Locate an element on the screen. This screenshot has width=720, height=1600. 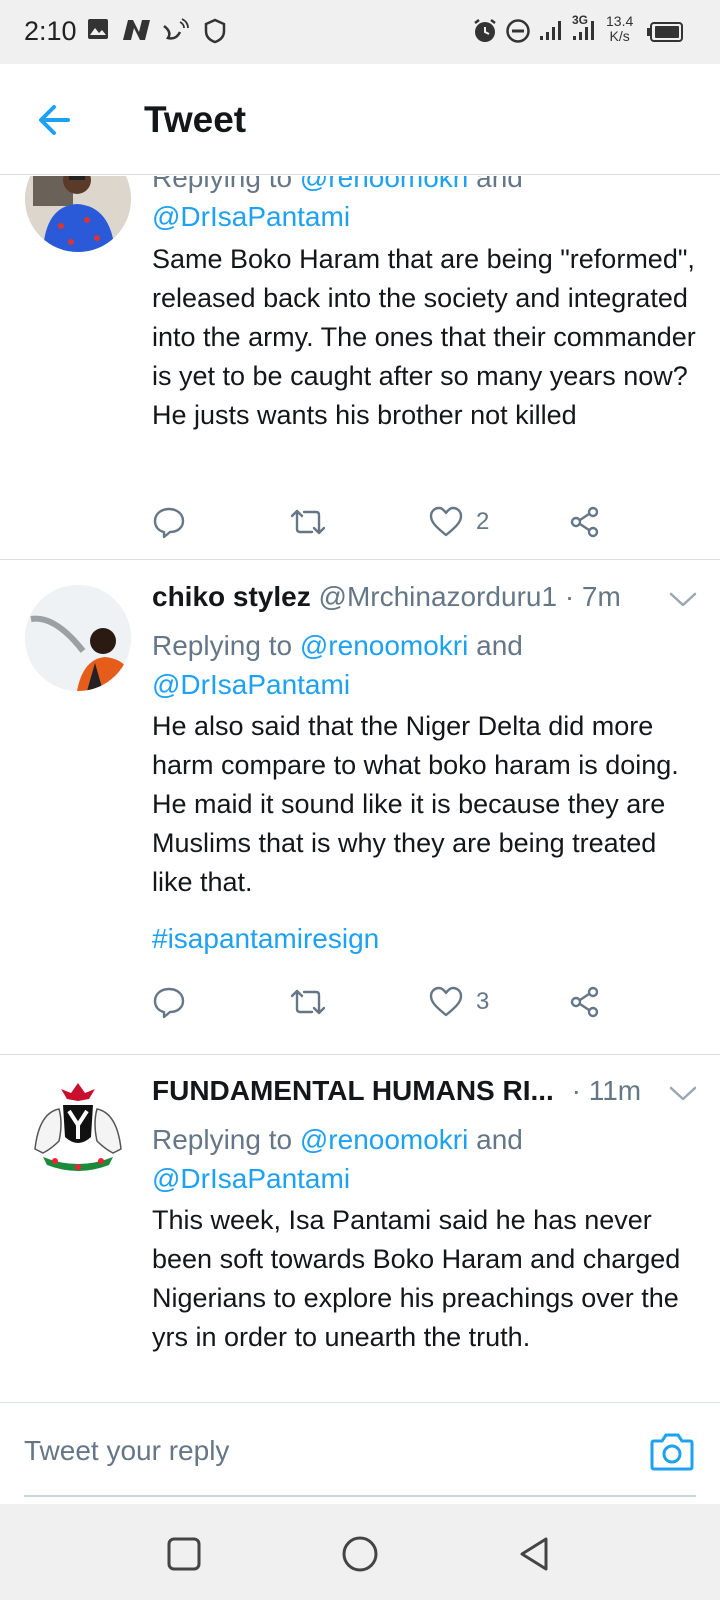
tweet-actions: 3 is located at coordinates (392, 1002).